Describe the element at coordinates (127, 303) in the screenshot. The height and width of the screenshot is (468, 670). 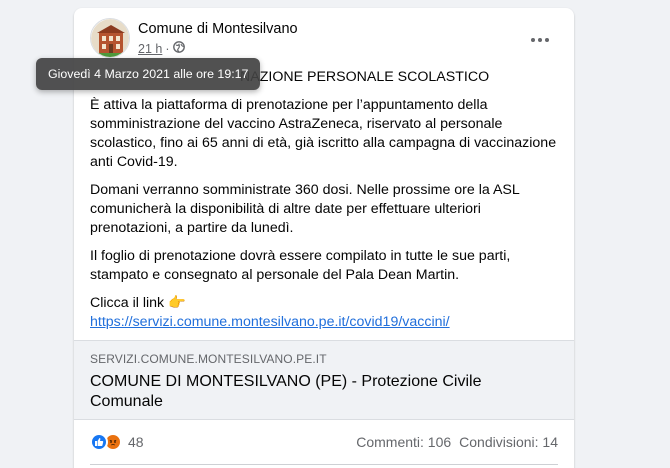
I see `cta-text: Clicca il link` at that location.